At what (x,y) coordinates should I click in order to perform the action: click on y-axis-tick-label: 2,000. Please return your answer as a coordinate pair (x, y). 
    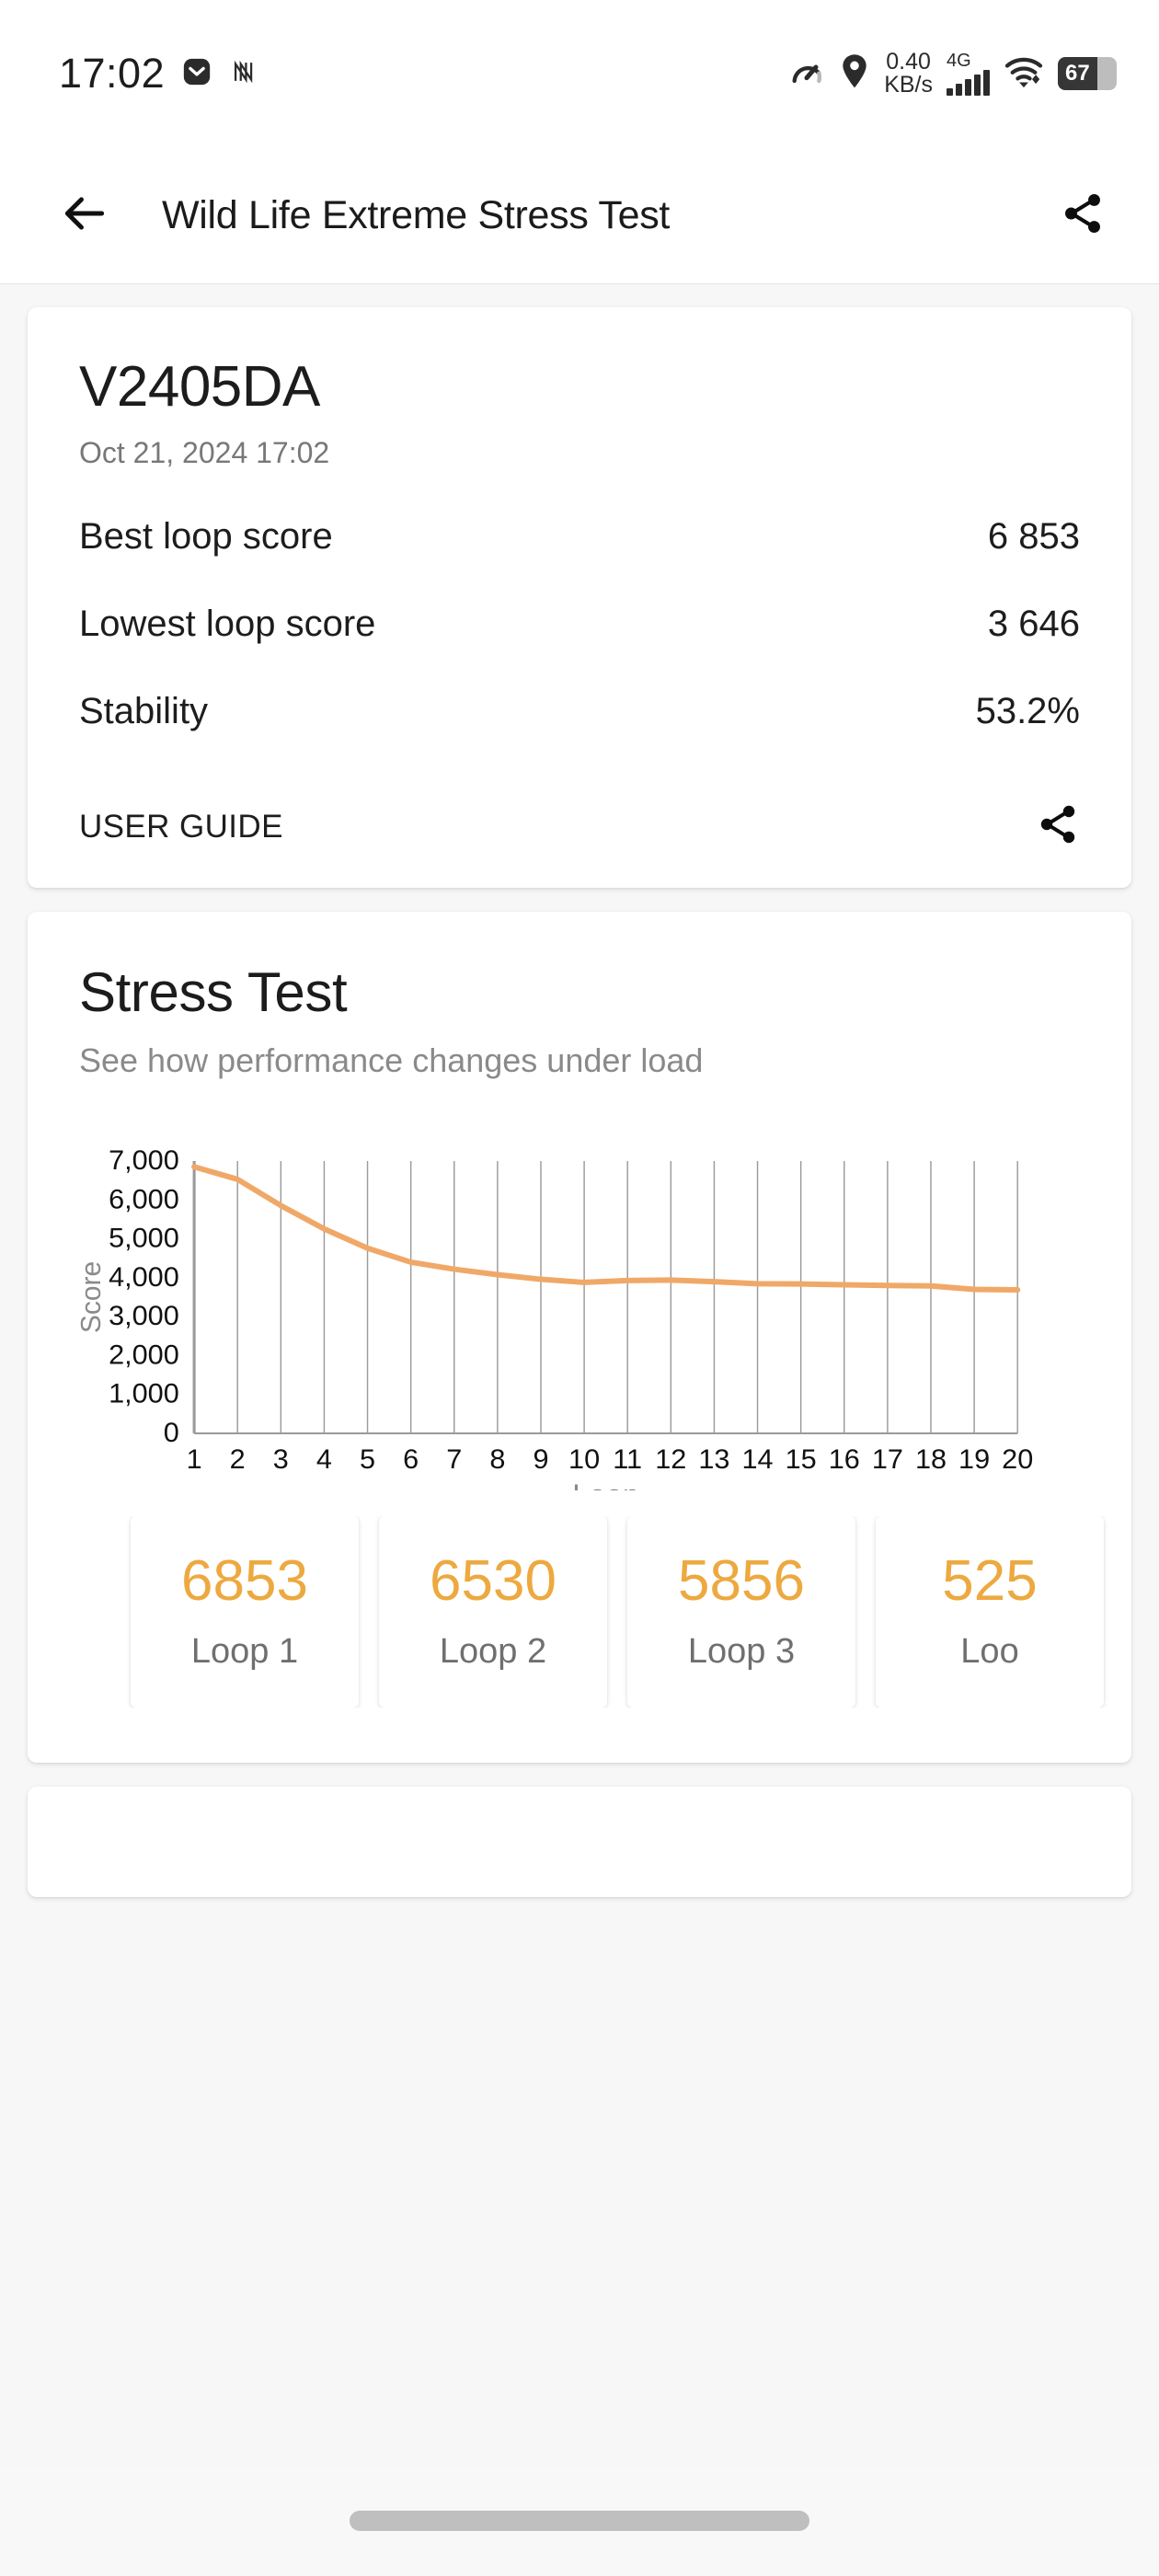
    Looking at the image, I should click on (144, 1355).